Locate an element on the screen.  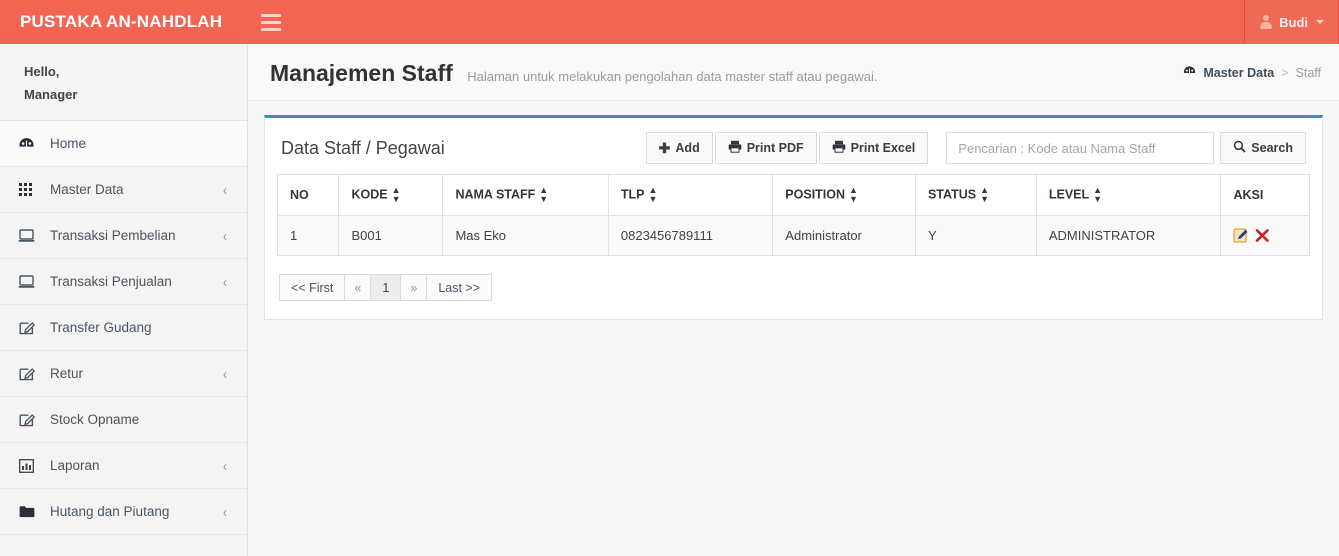
cell-status: Y is located at coordinates (975, 235).